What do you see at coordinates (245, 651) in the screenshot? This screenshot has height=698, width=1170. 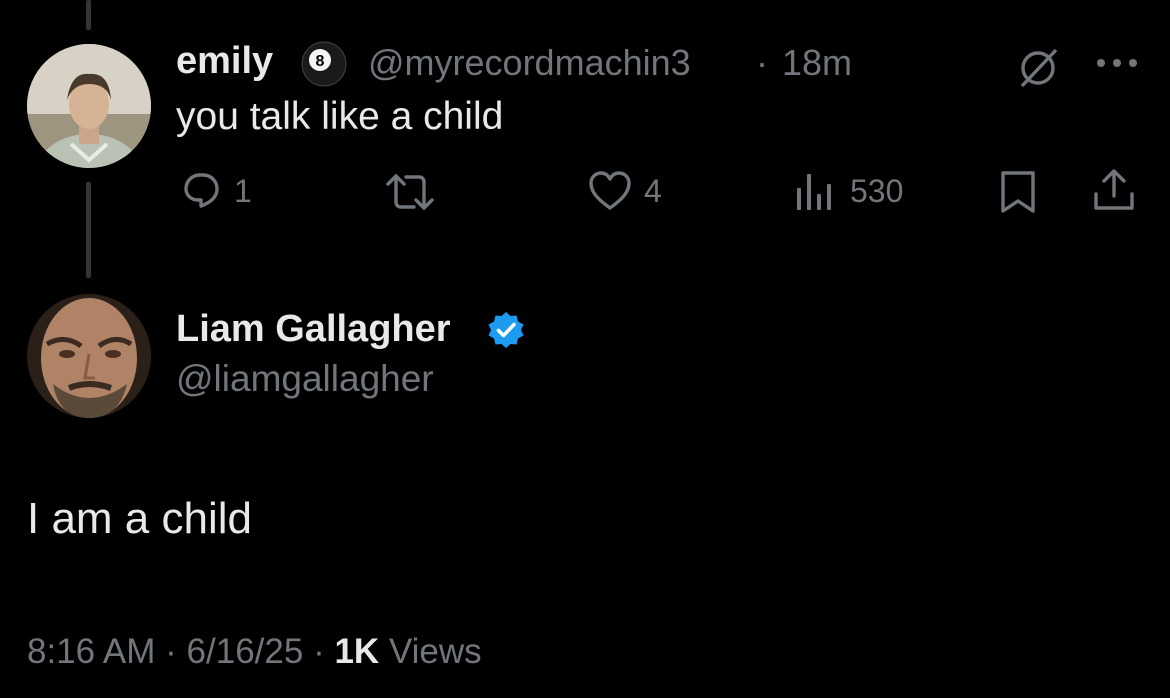 I see `tweet-date: 6/16/25` at bounding box center [245, 651].